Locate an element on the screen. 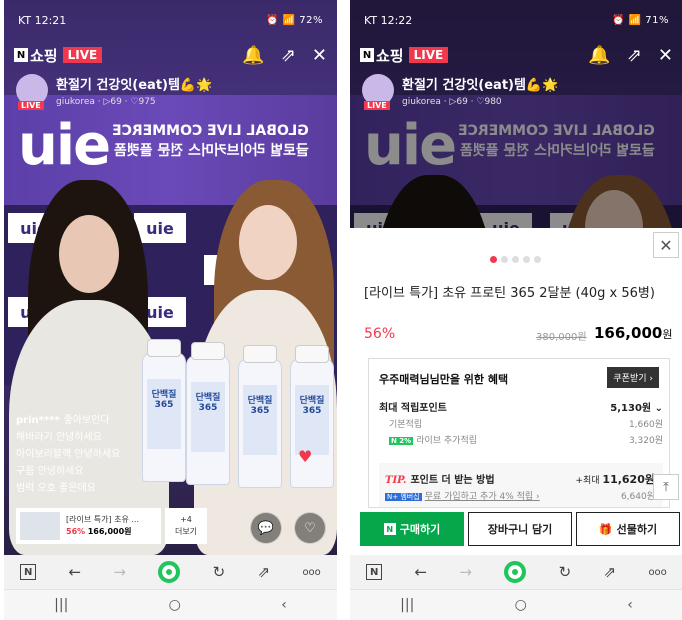  scroll-top-icon: ⤒ is located at coordinates (666, 487).